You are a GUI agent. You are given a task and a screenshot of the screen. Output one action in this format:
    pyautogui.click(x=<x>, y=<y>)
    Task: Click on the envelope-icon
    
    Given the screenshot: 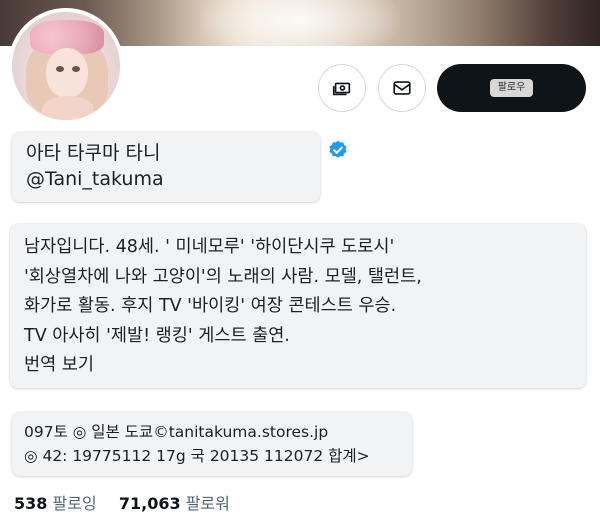 What is the action you would take?
    pyautogui.click(x=402, y=88)
    